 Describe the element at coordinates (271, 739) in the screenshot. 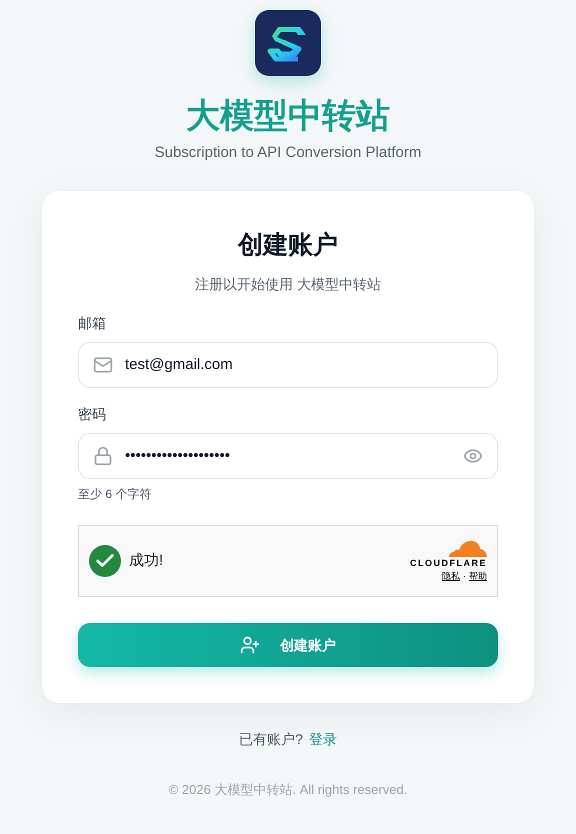

I see `login-prompt: 已有账户?` at that location.